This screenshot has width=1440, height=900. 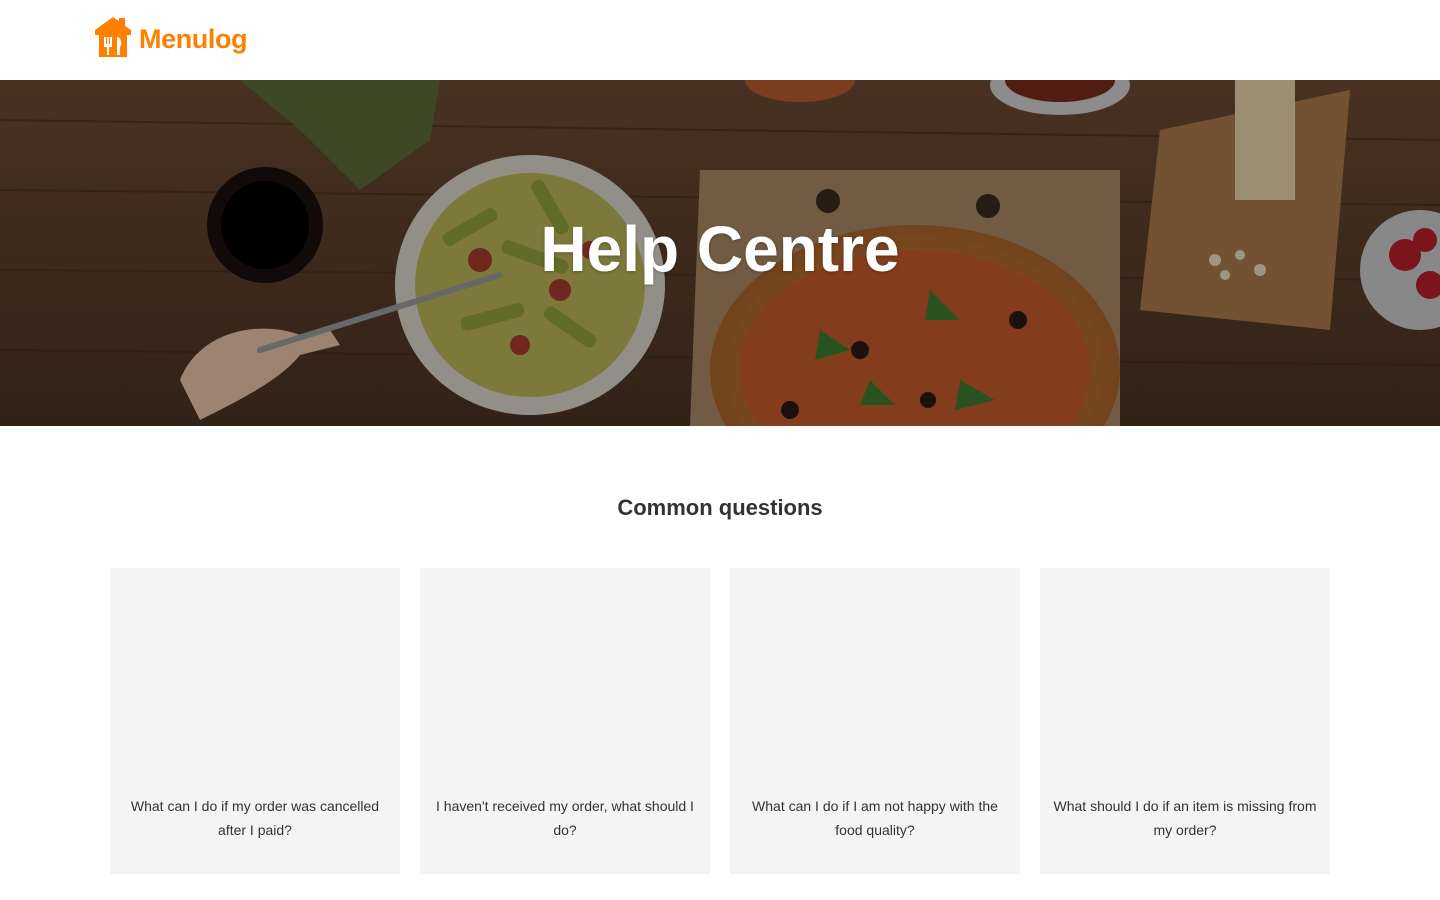 I want to click on chef-hat-icon, so click(x=113, y=37).